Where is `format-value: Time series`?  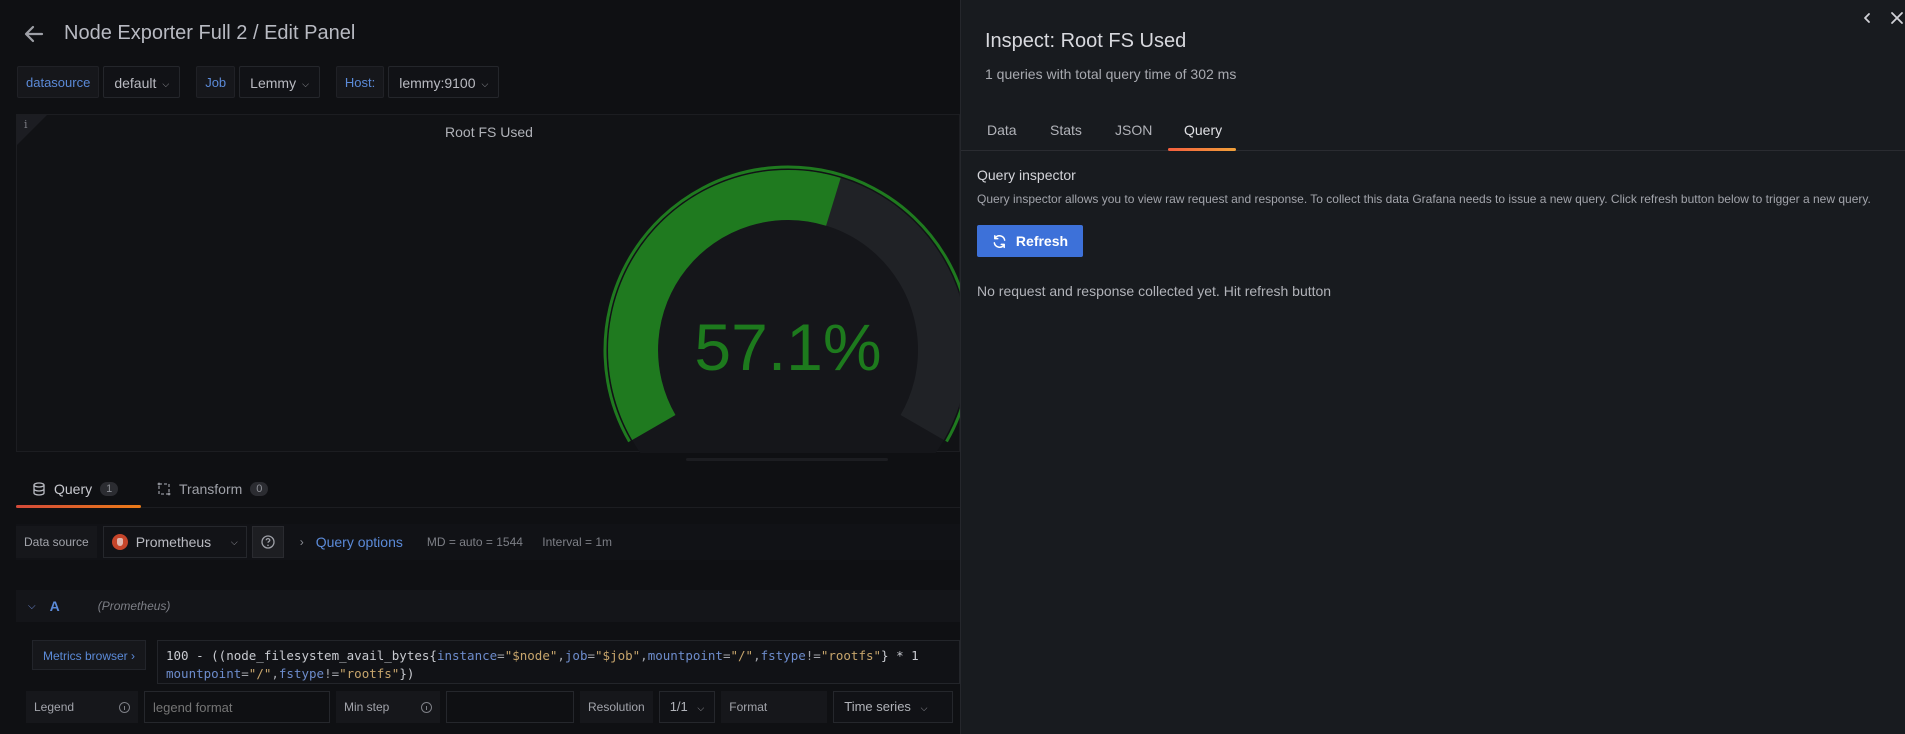 format-value: Time series is located at coordinates (877, 706).